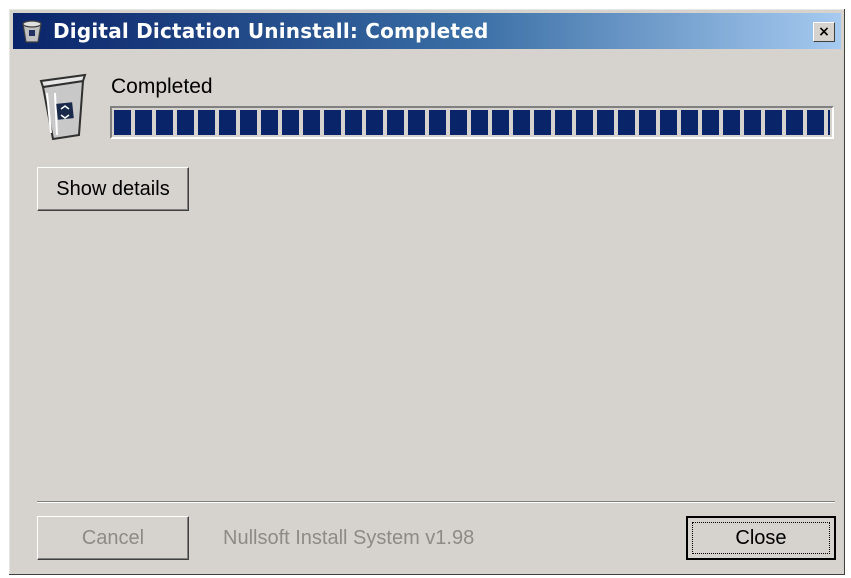 This screenshot has width=851, height=578. Describe the element at coordinates (349, 538) in the screenshot. I see `installer-branding: Nullsoft Install System v1.98` at that location.